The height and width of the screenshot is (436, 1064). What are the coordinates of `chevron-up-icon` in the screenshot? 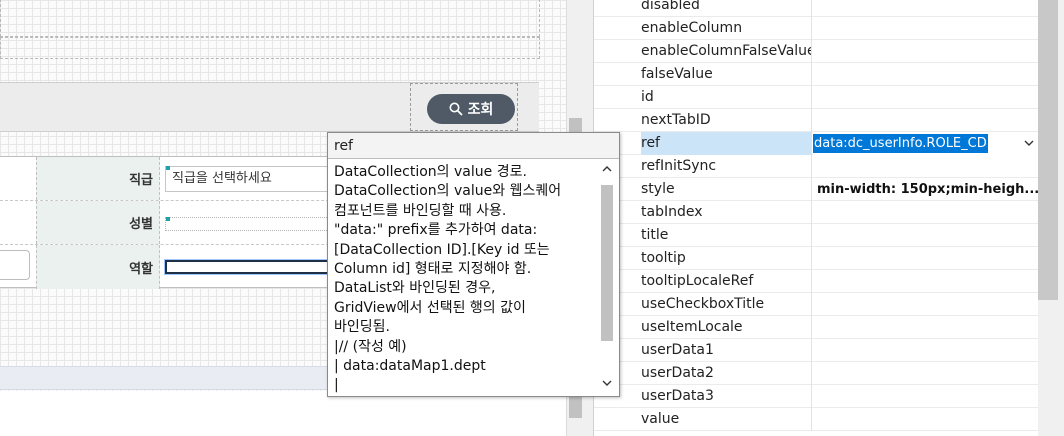 It's located at (607, 170).